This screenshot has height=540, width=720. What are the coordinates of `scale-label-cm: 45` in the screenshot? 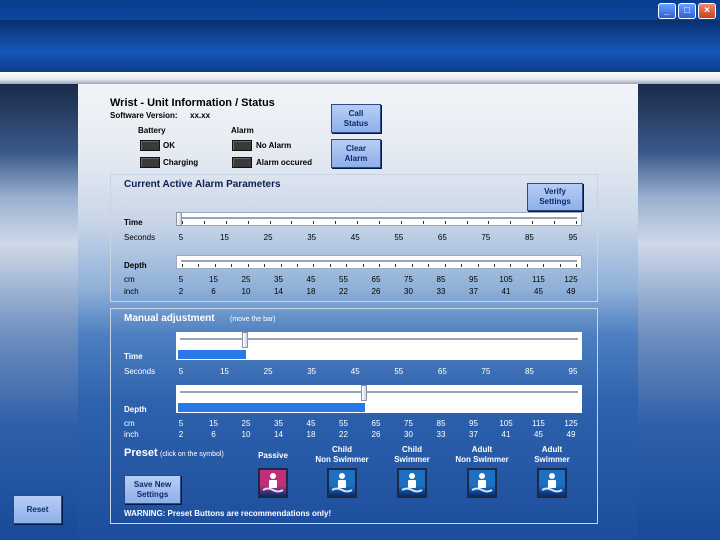 It's located at (311, 279).